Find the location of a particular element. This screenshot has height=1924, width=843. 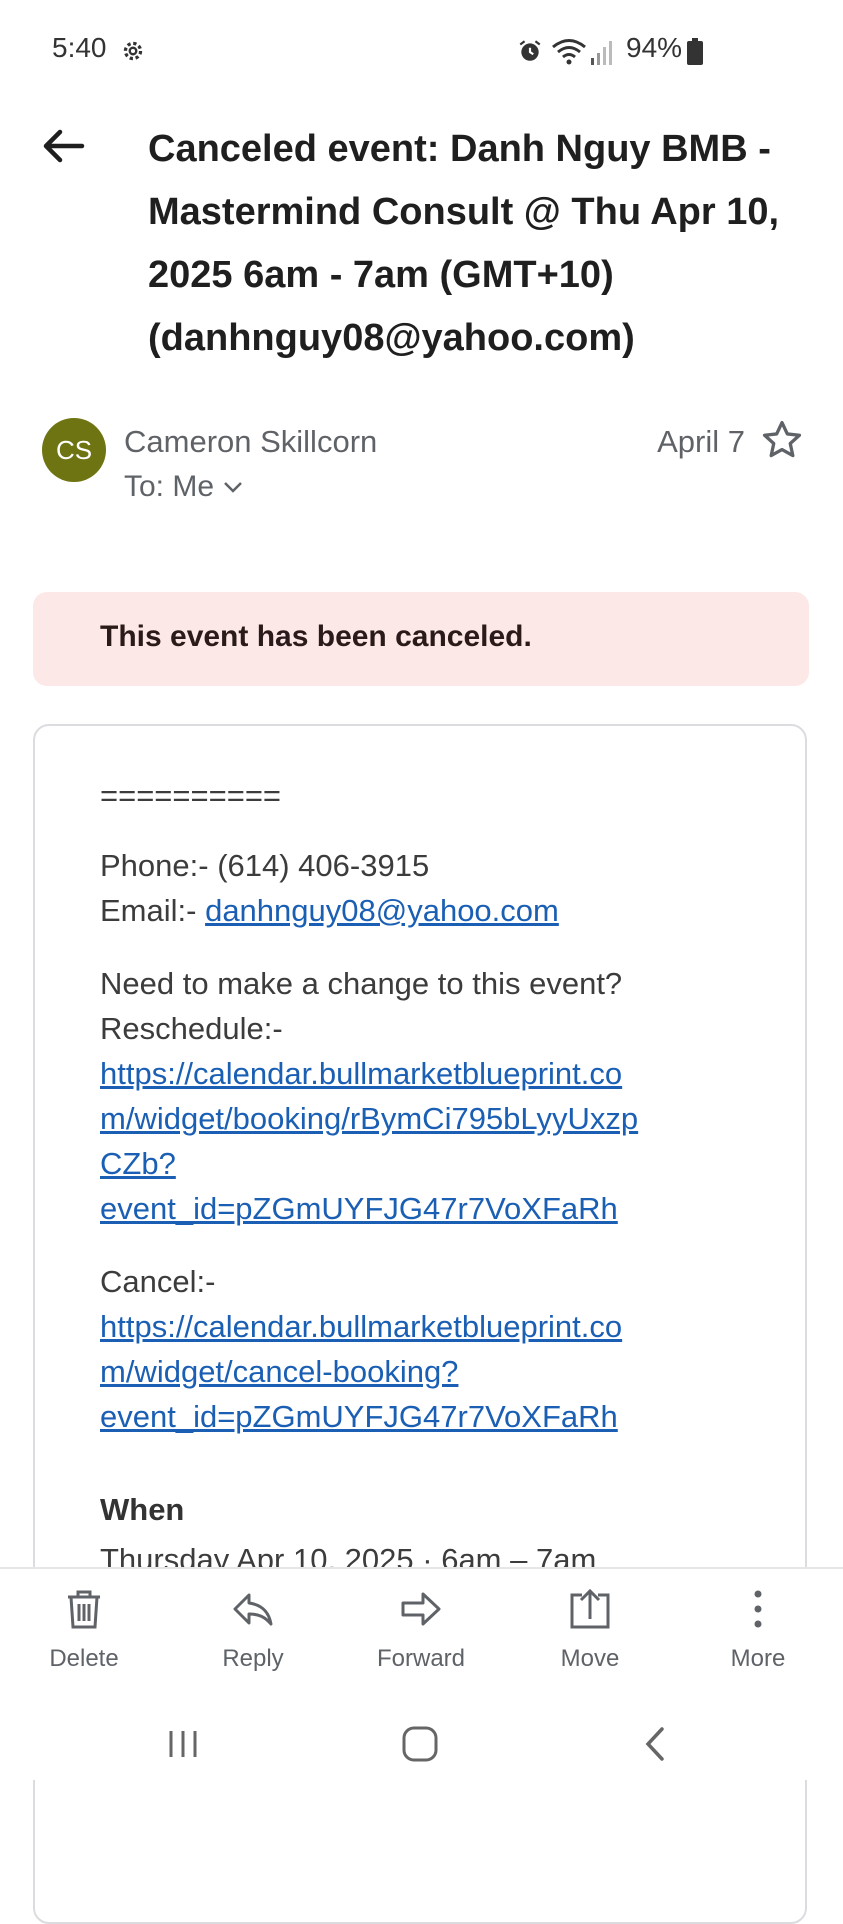

forward-button: Forward is located at coordinates (421, 1629).